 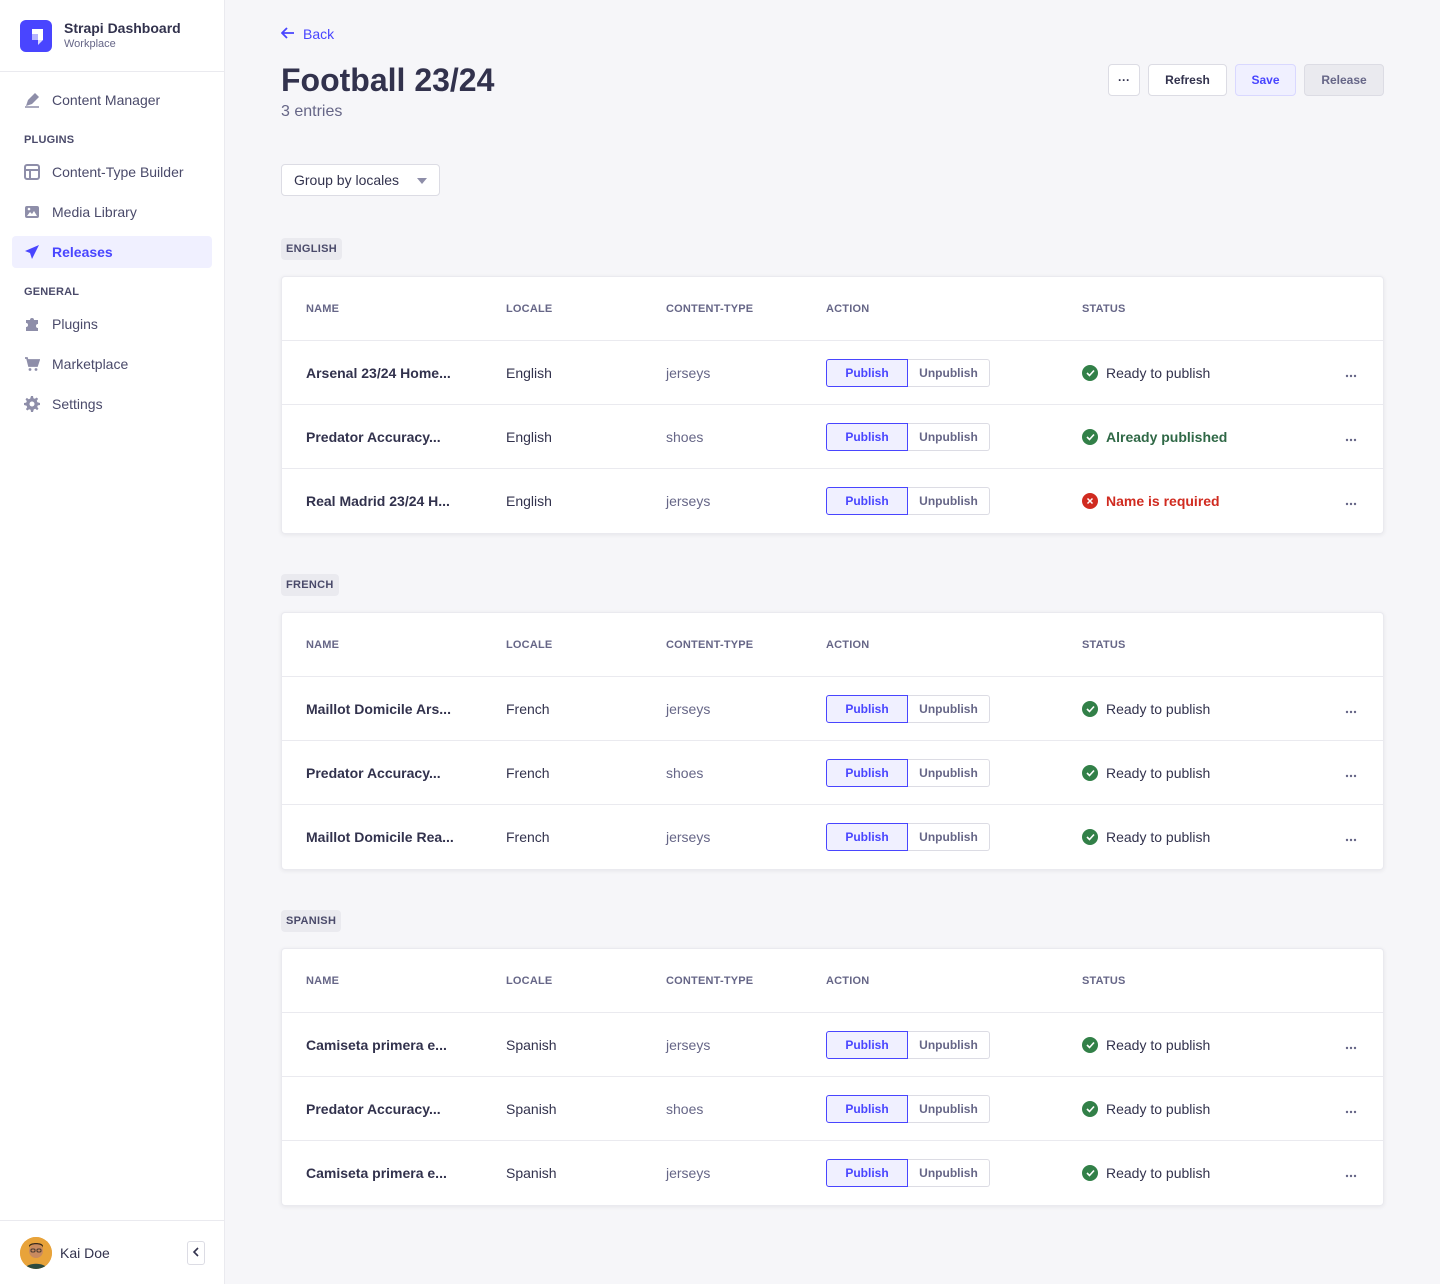 I want to click on sidebar-item-label: Media Library, so click(x=94, y=212).